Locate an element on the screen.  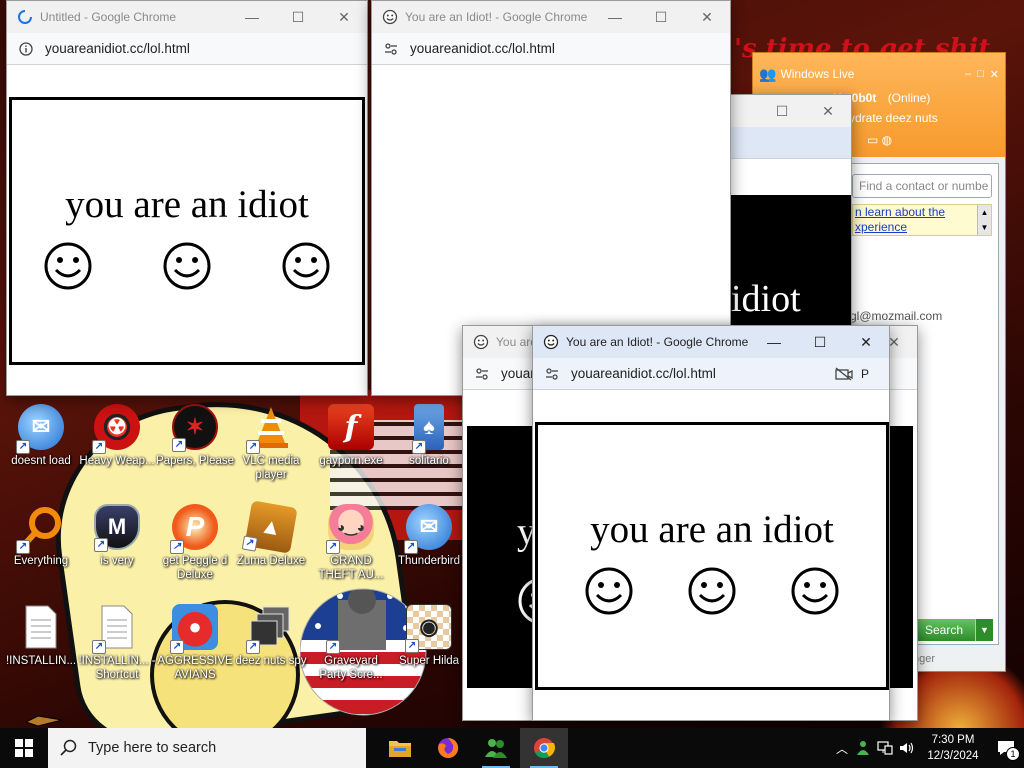
desktop-icon-peggle: P ↗ get Peggle d Deluxe is located at coordinates (195, 543).